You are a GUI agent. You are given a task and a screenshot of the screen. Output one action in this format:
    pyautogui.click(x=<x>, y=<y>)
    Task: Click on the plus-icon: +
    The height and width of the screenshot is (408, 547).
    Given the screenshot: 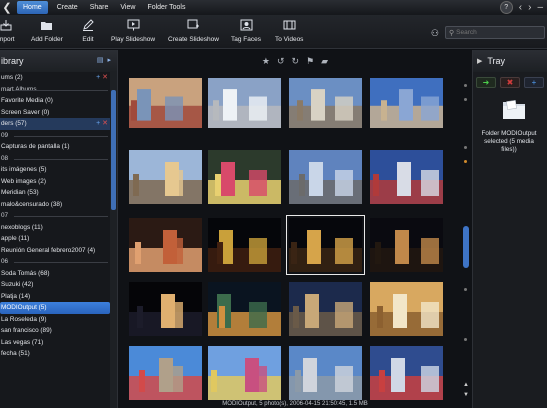 What is the action you would take?
    pyautogui.click(x=534, y=82)
    